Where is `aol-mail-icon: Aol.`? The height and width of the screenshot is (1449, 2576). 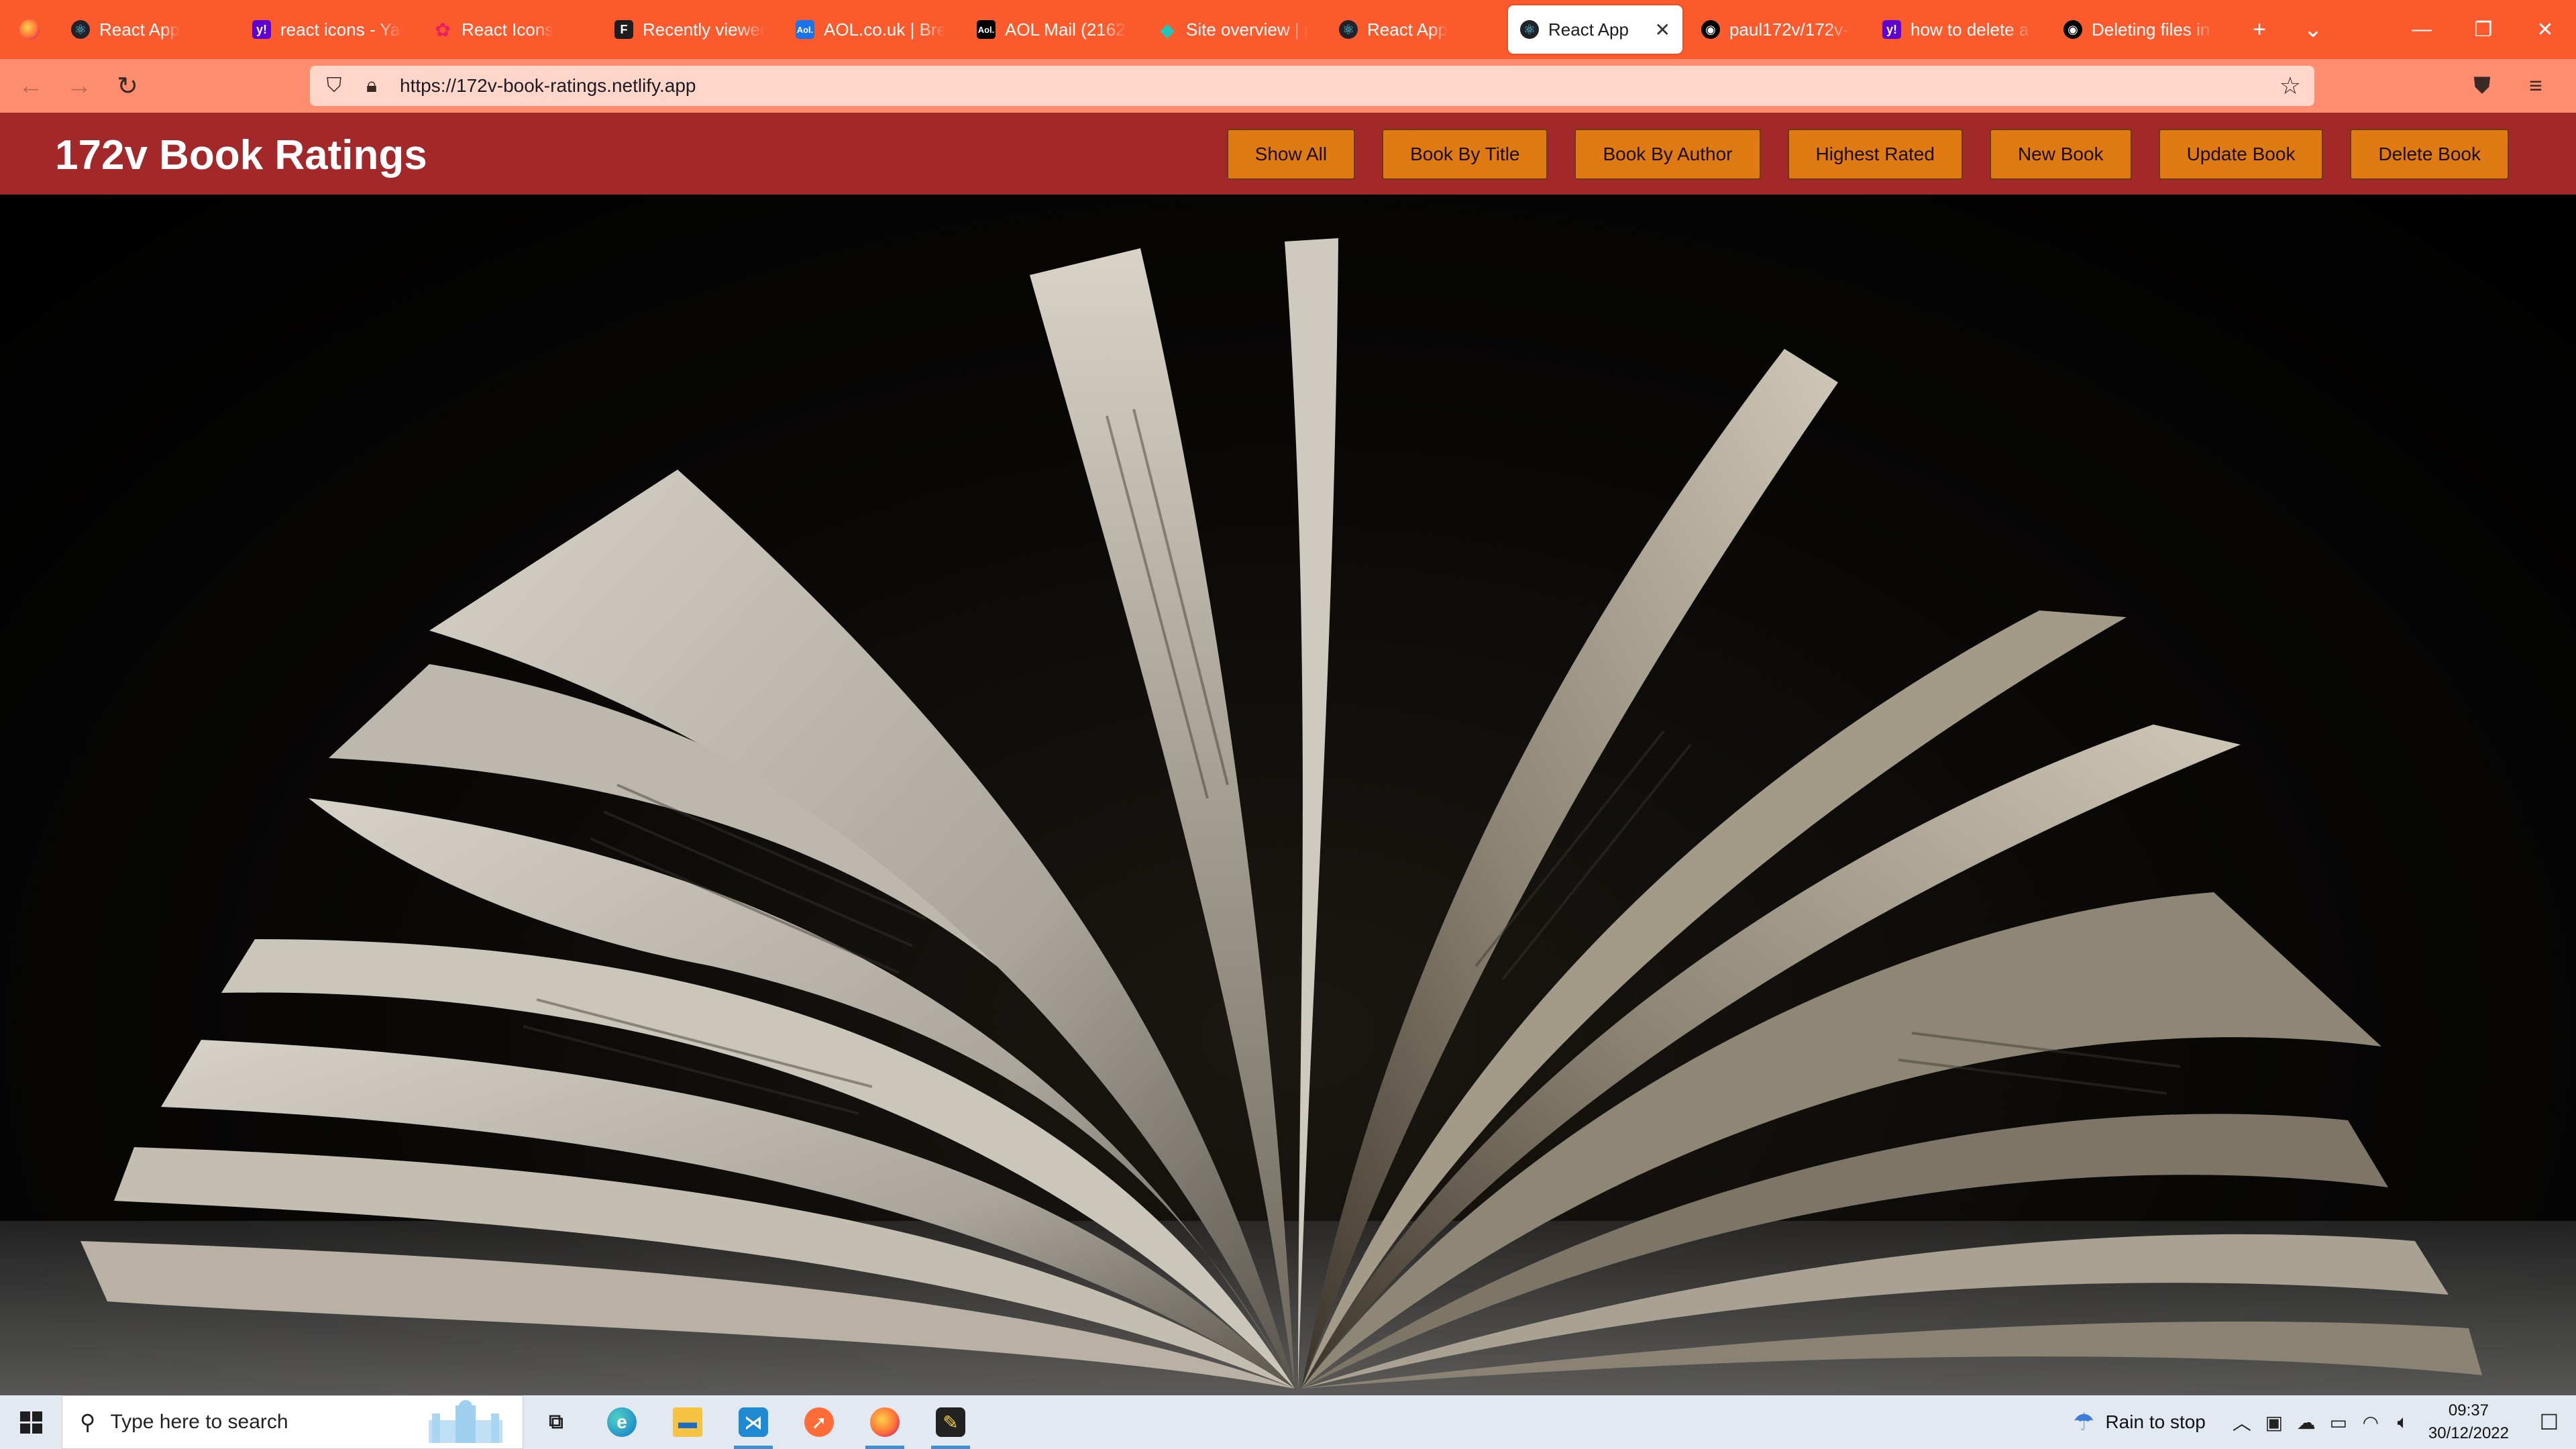 aol-mail-icon: Aol. is located at coordinates (986, 29).